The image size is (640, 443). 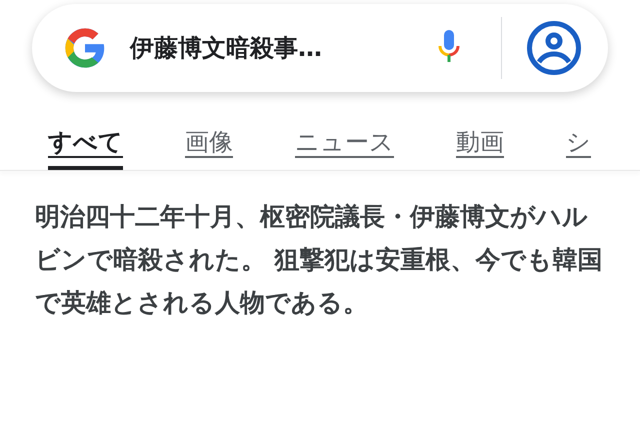 I want to click on search-tab: ニュース, so click(x=344, y=146).